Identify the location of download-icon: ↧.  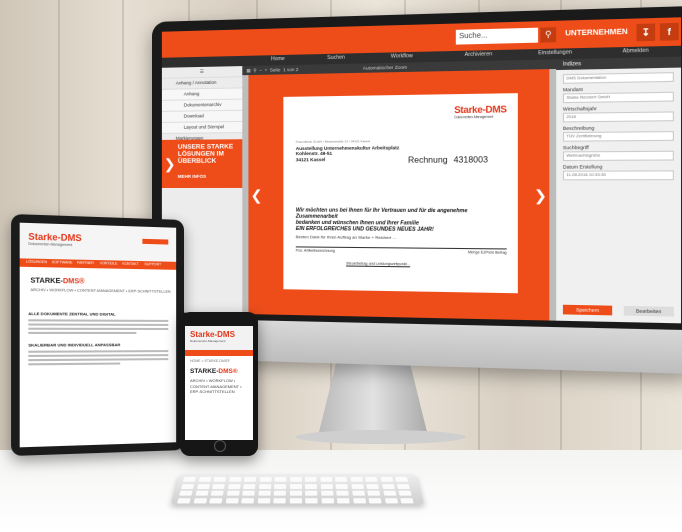
(646, 32).